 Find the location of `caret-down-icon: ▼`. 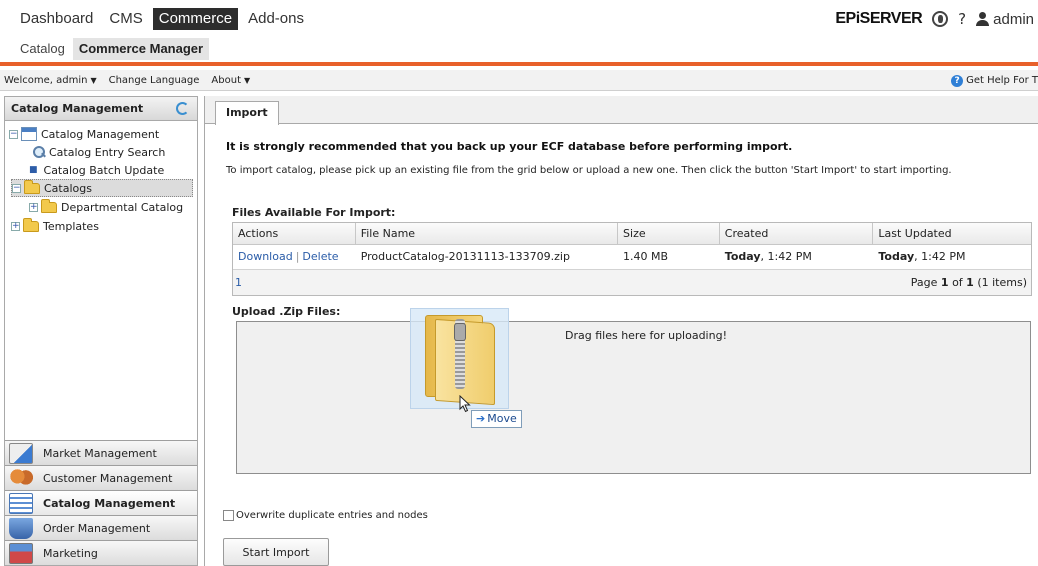

caret-down-icon: ▼ is located at coordinates (93, 80).